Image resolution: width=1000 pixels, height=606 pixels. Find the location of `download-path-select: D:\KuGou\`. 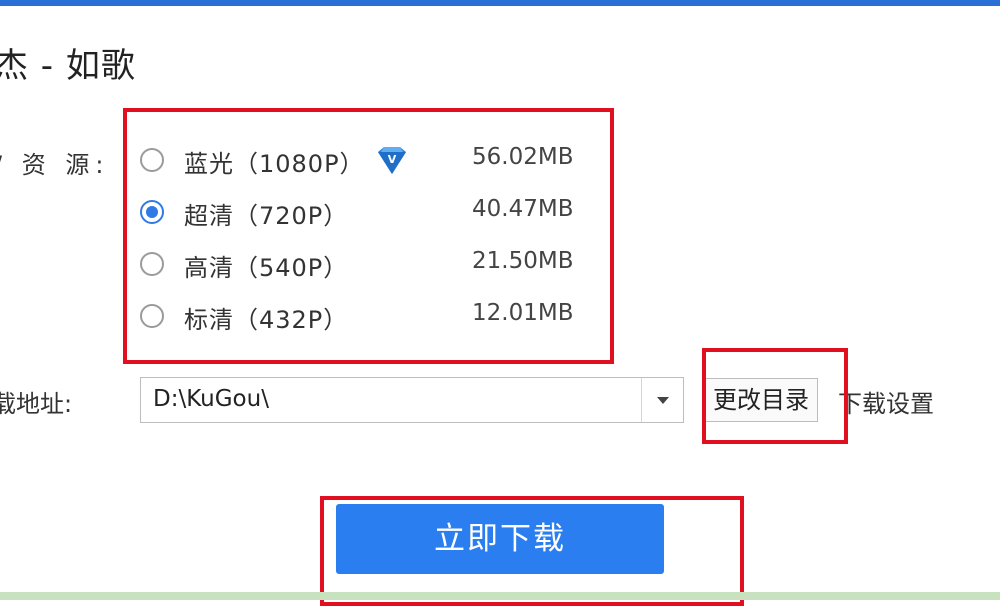

download-path-select: D:\KuGou\ is located at coordinates (412, 400).